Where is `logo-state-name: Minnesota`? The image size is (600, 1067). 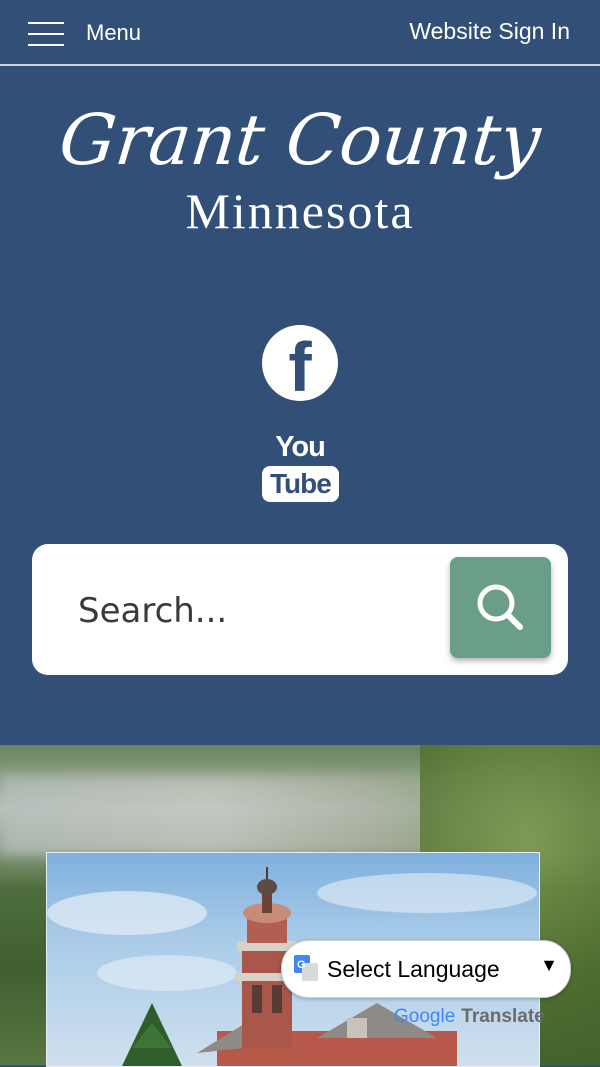
logo-state-name: Minnesota is located at coordinates (300, 211).